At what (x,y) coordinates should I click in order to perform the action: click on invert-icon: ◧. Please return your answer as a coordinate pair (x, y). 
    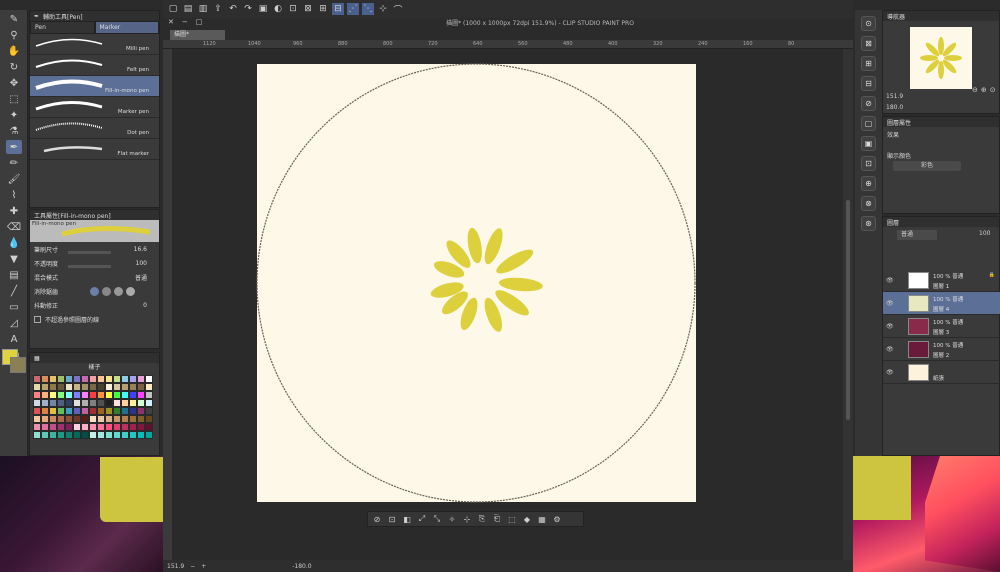
    Looking at the image, I should click on (407, 519).